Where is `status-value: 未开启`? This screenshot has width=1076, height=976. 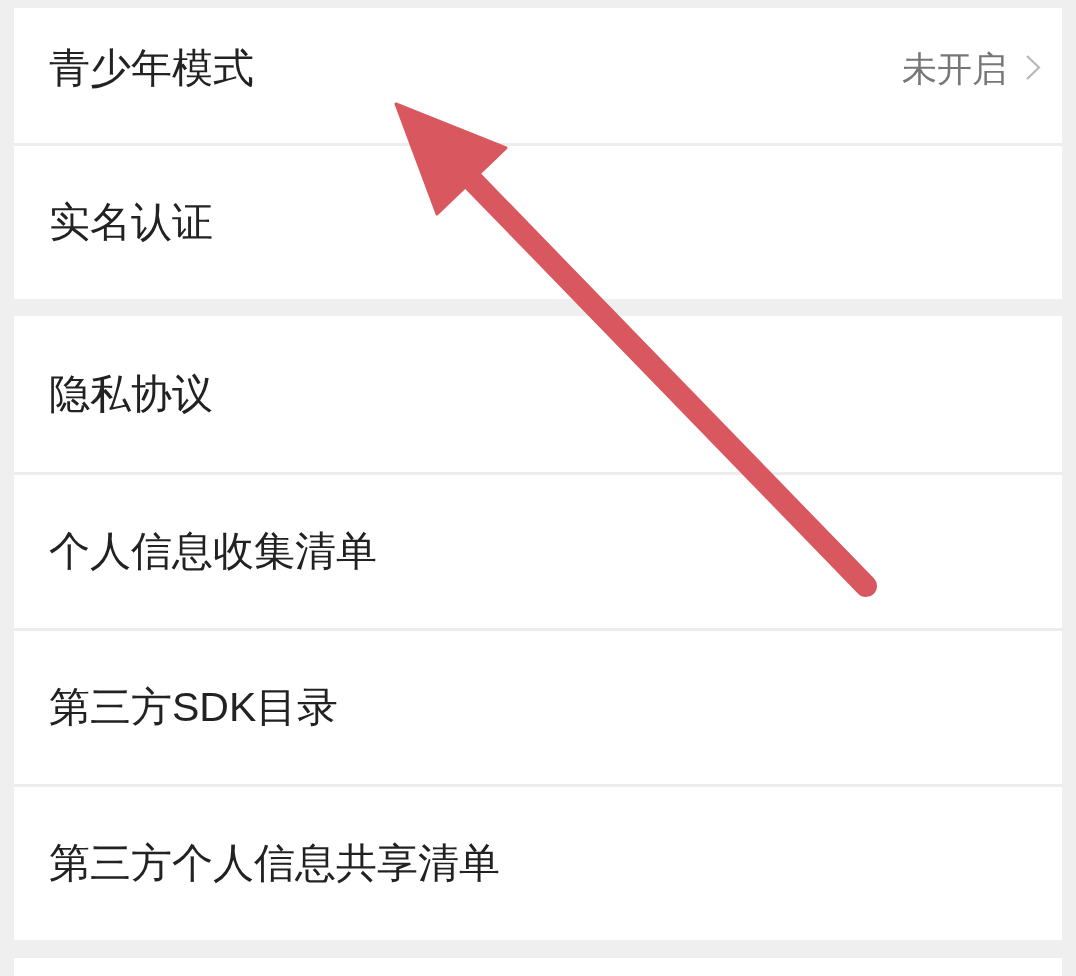
status-value: 未开启 is located at coordinates (954, 68).